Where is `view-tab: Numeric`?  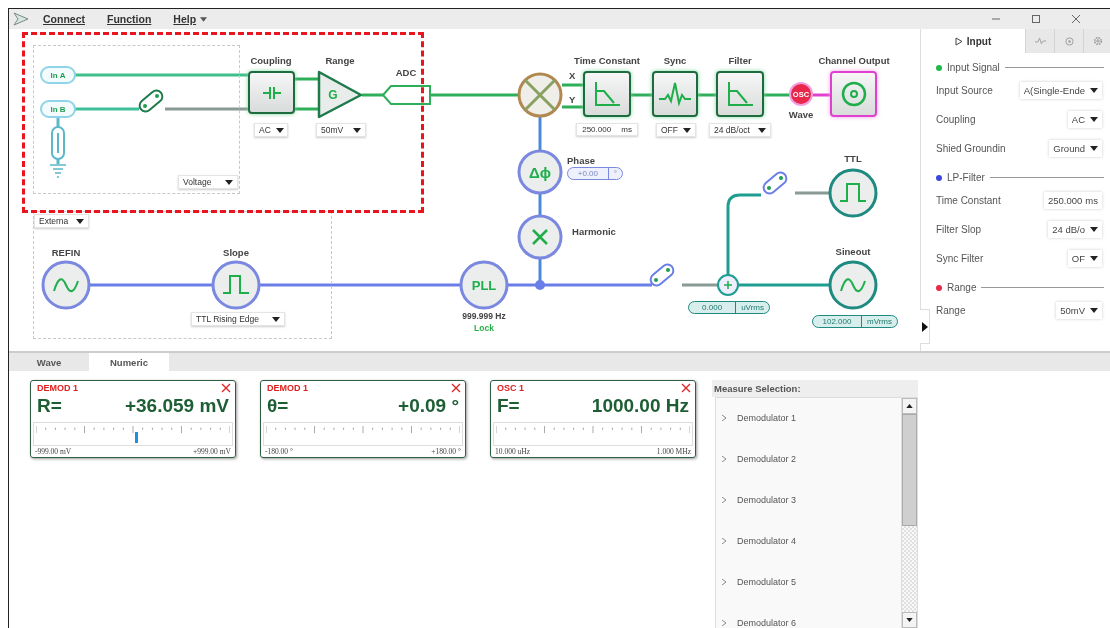 view-tab: Numeric is located at coordinates (129, 362).